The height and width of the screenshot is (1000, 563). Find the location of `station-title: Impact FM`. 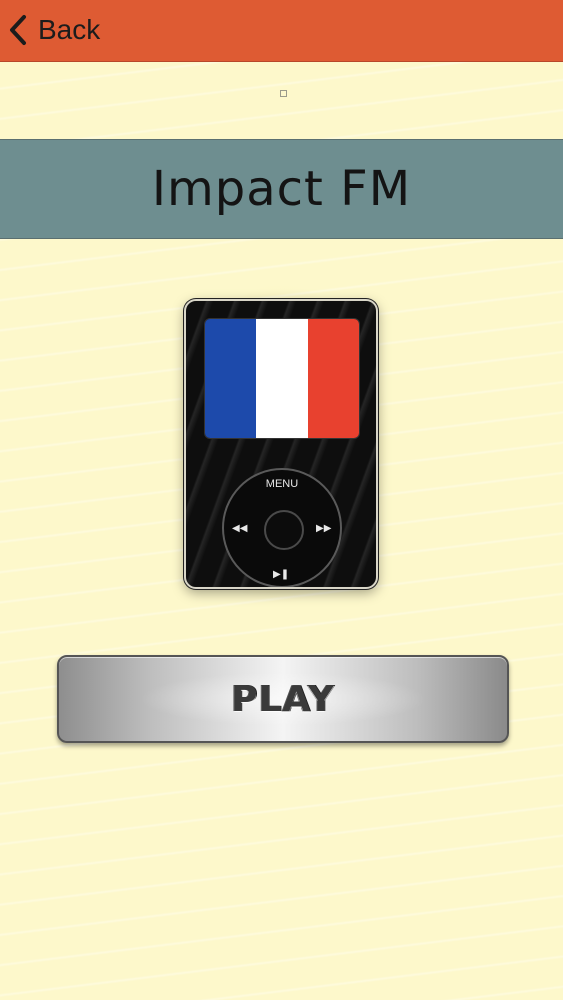

station-title: Impact FM is located at coordinates (281, 189).